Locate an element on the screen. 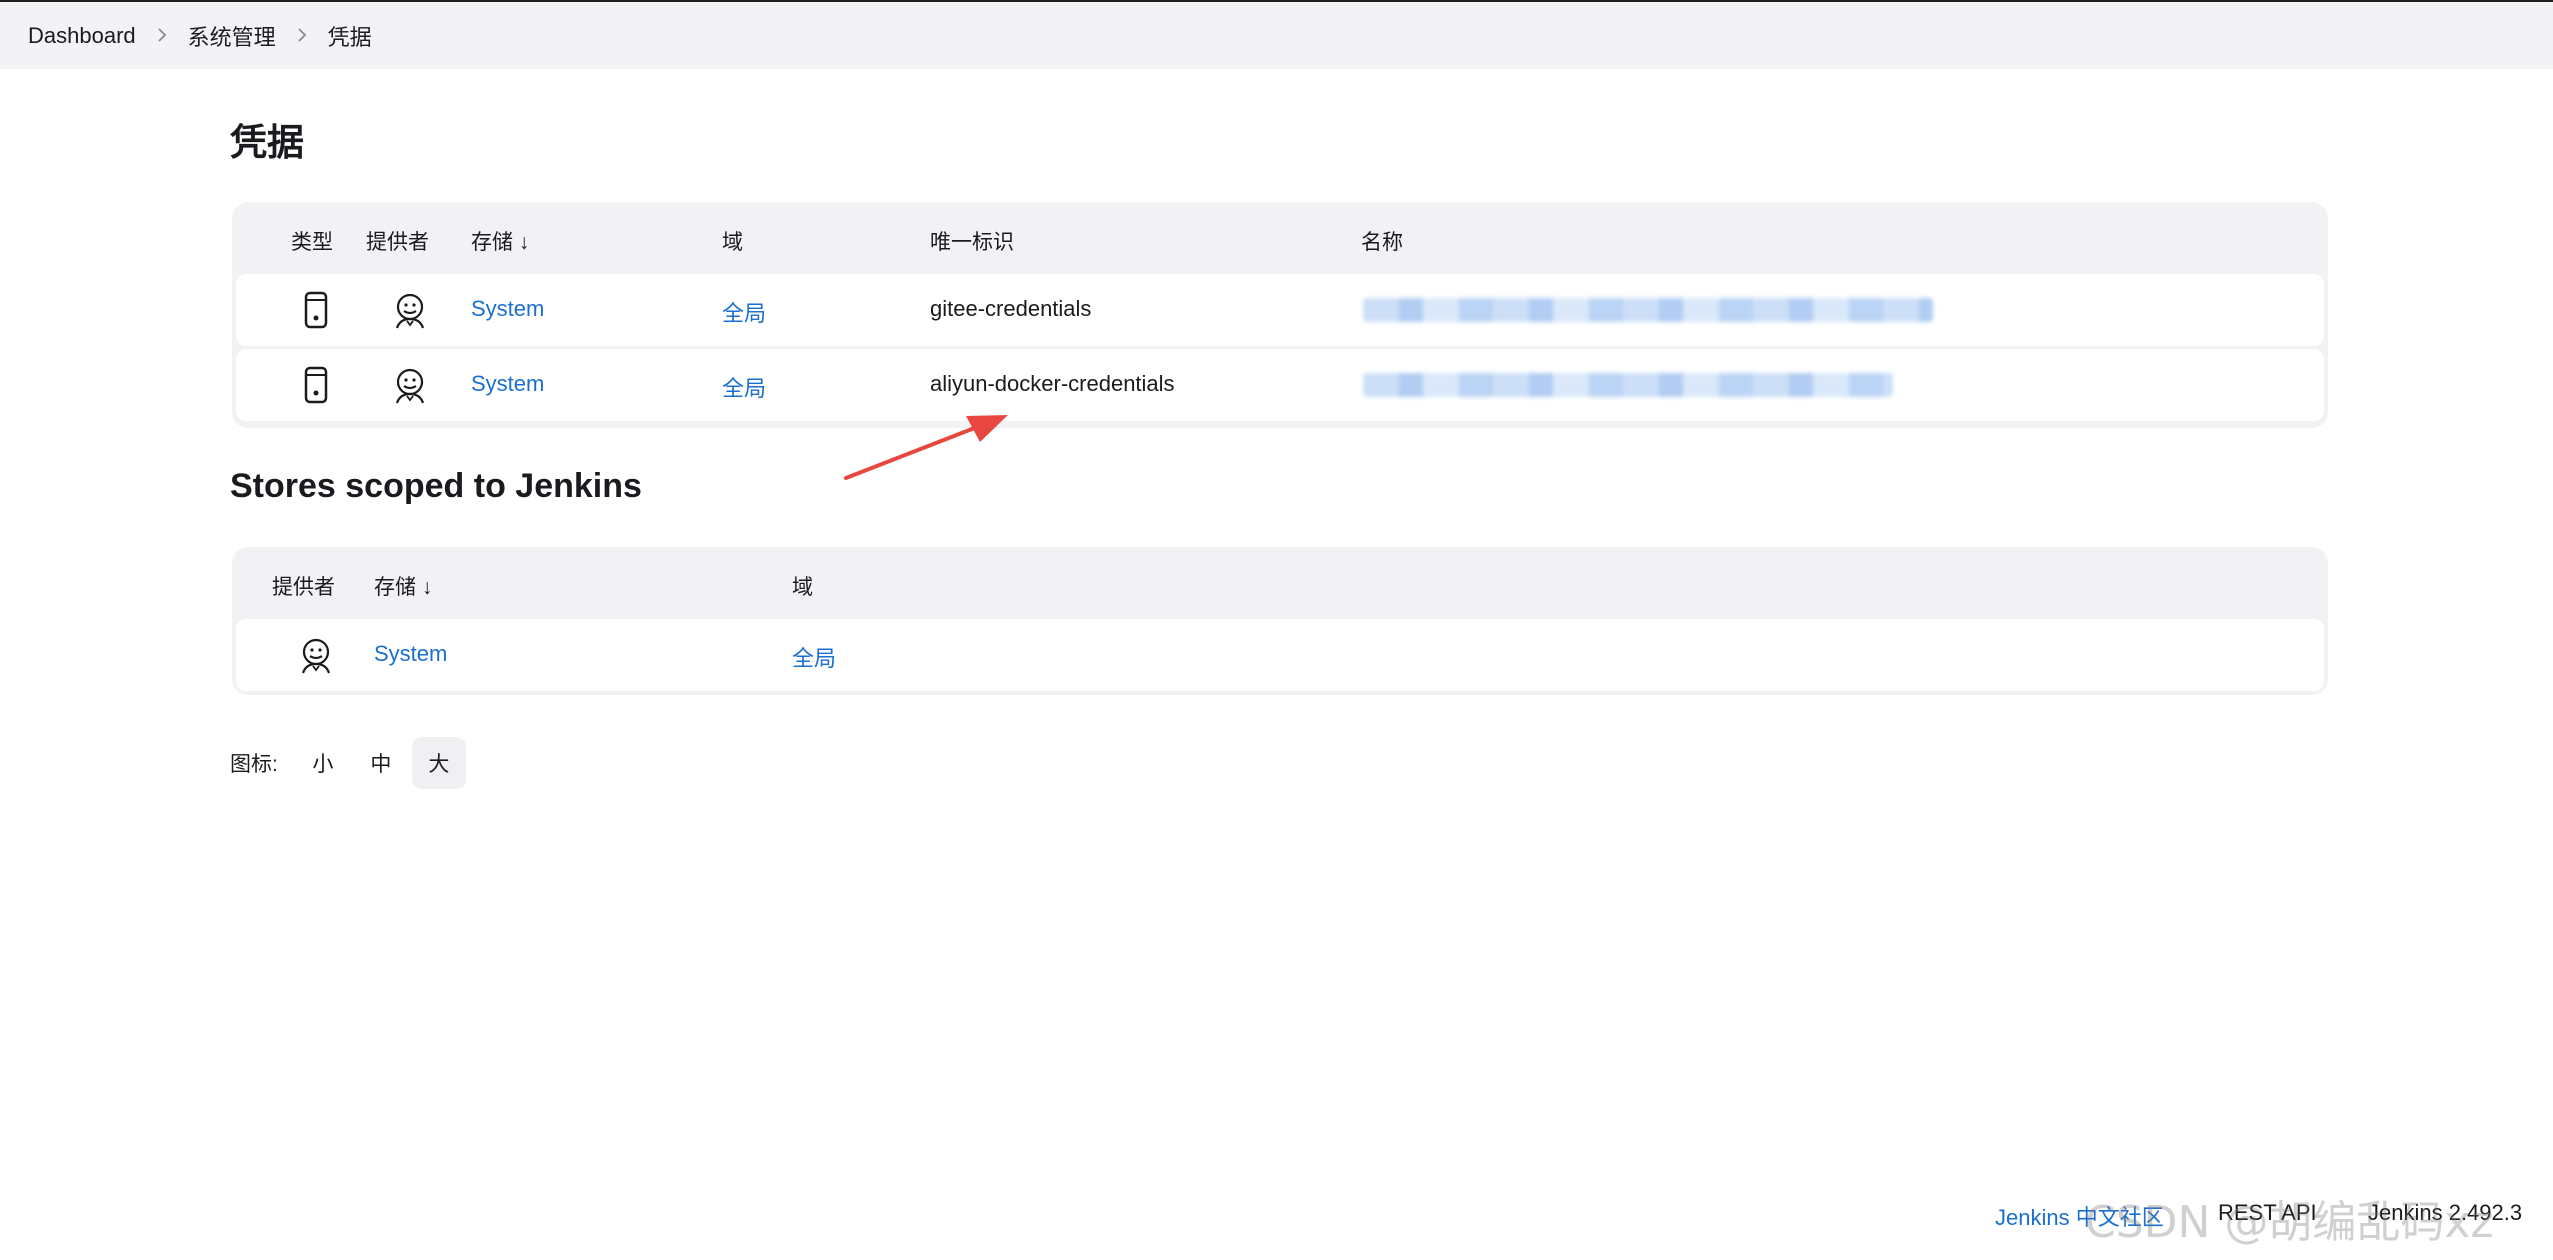 The width and height of the screenshot is (2553, 1260). footer-version: Jenkins 2.492.3 is located at coordinates (2445, 1213).